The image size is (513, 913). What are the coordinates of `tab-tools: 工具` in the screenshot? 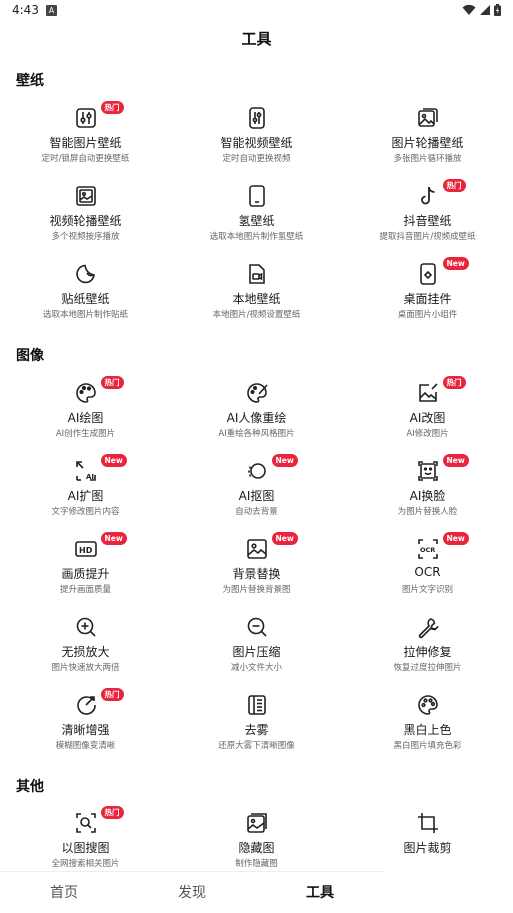 It's located at (320, 892).